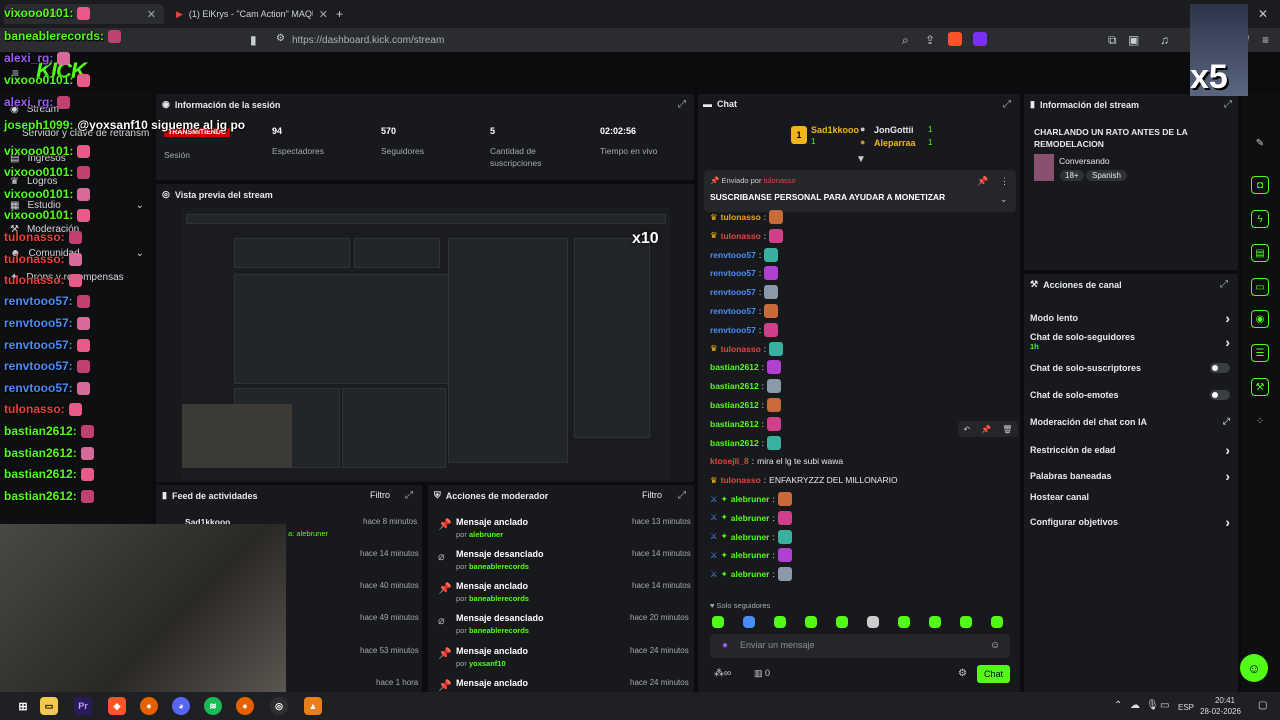  Describe the element at coordinates (1260, 319) in the screenshot. I see `broadcast-icon: ◉` at that location.